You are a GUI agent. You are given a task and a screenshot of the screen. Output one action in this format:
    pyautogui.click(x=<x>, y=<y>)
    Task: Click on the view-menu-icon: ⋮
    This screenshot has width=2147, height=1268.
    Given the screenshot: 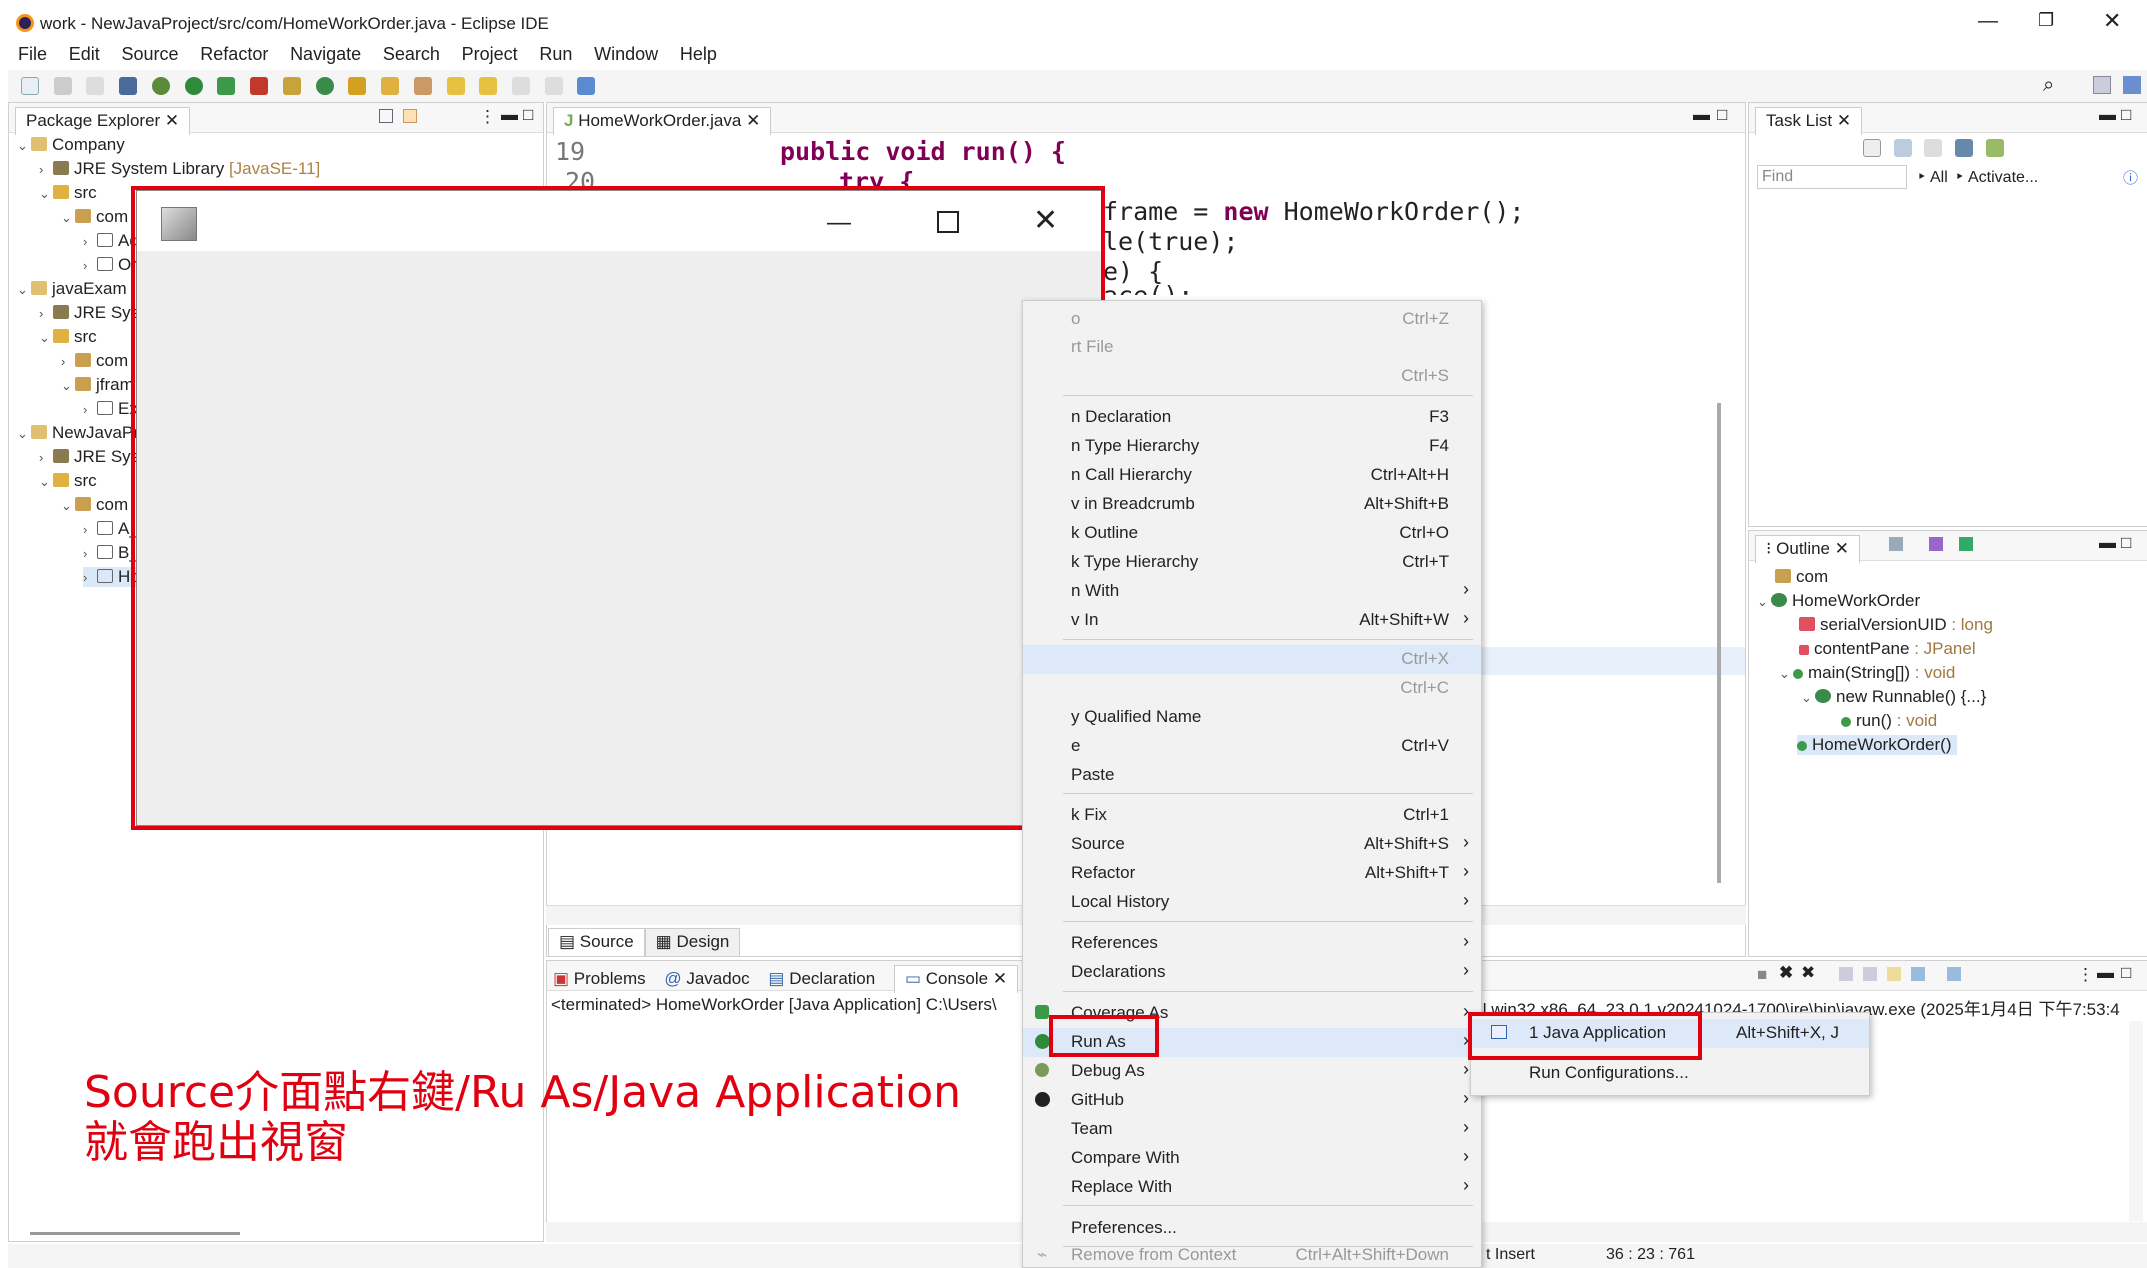 What is the action you would take?
    pyautogui.click(x=487, y=117)
    